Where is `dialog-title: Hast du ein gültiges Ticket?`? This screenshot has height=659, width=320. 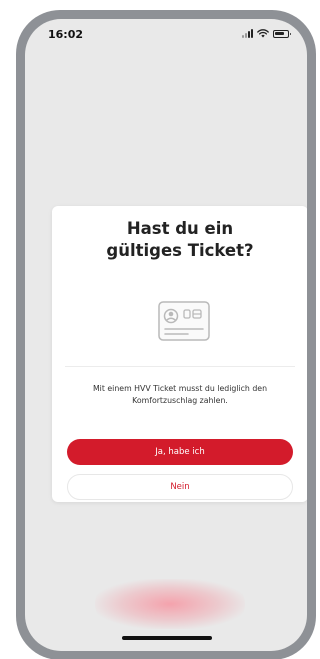
dialog-title: Hast du ein gültiges Ticket? is located at coordinates (179, 240).